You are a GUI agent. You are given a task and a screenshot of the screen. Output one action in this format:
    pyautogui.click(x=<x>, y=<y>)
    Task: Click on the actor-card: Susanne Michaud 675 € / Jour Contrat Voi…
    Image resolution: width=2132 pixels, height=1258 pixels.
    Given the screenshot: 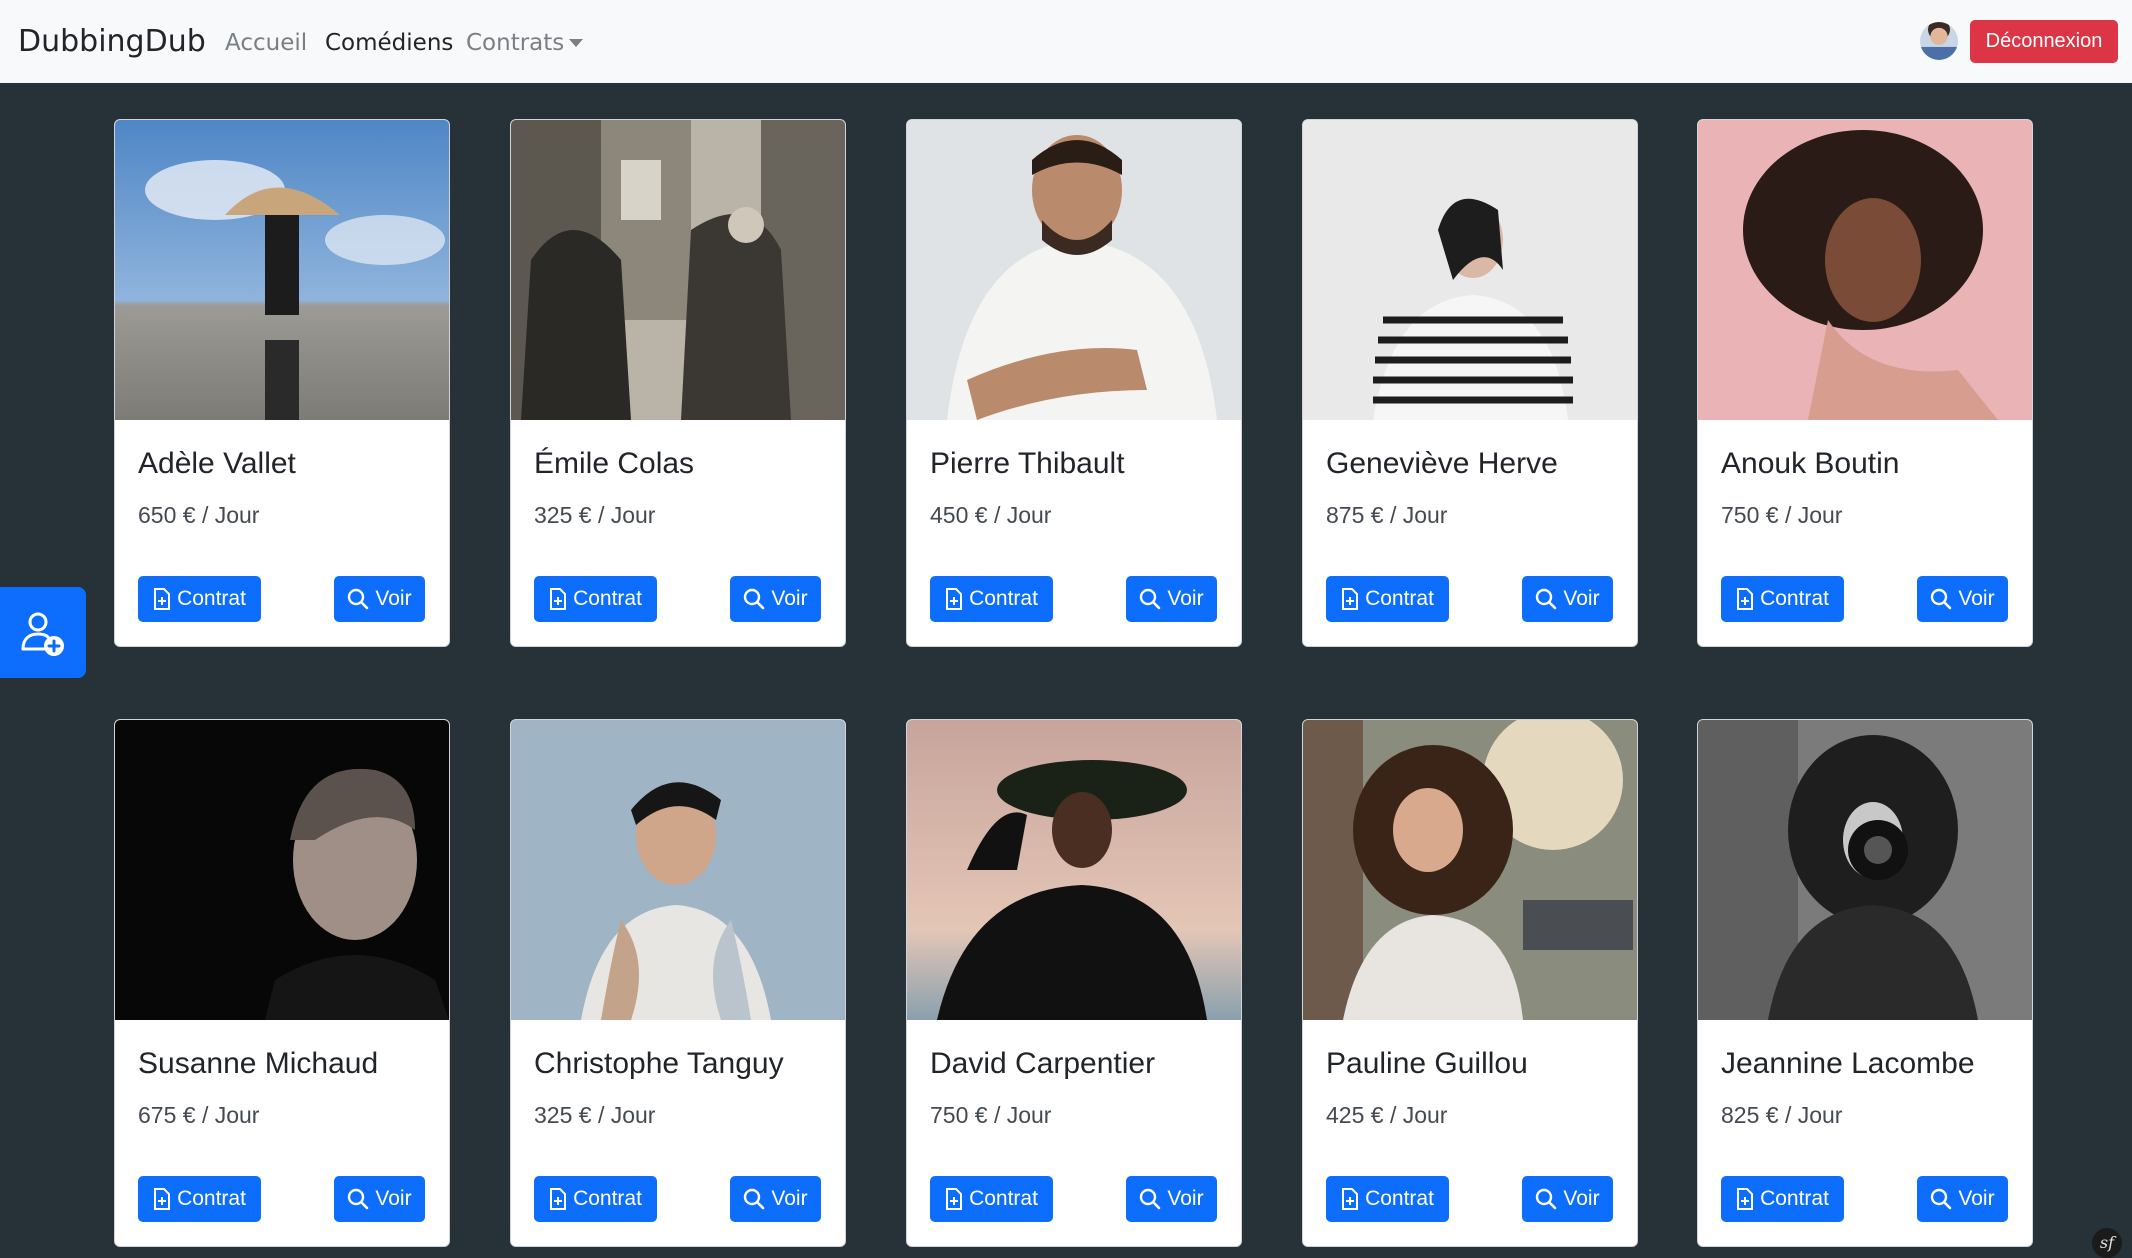 What is the action you would take?
    pyautogui.click(x=282, y=983)
    